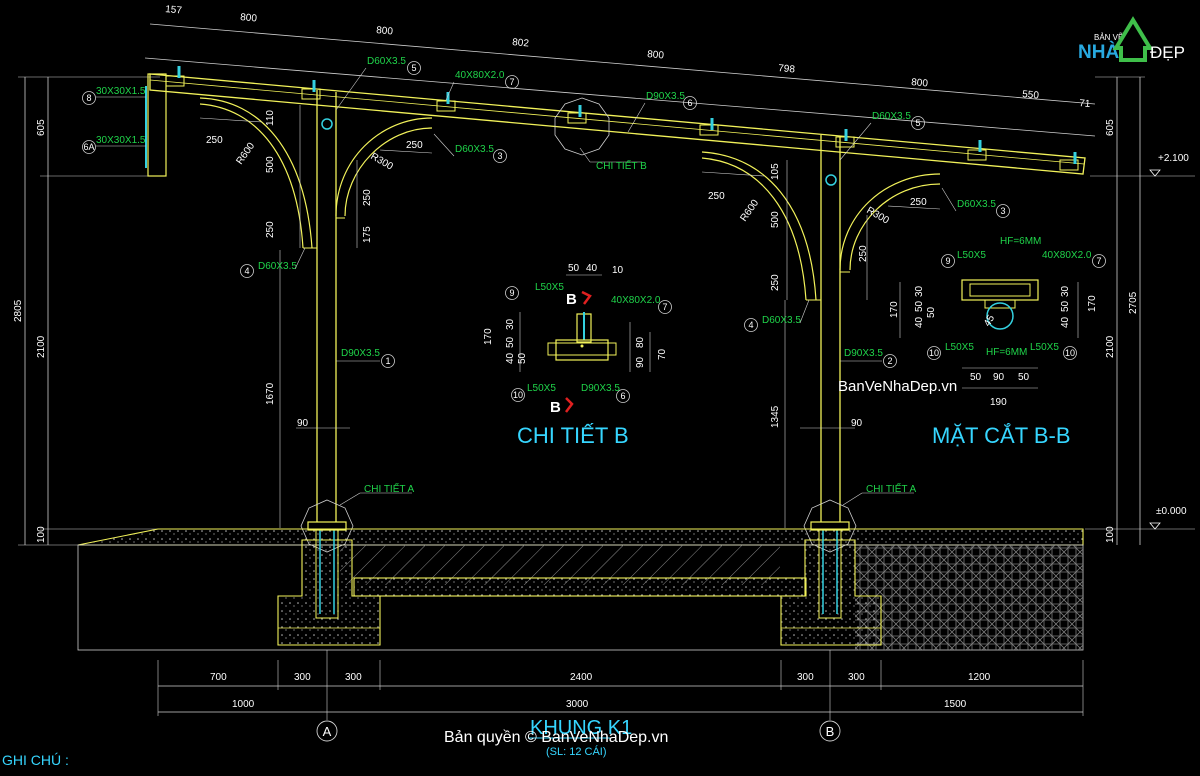 The height and width of the screenshot is (776, 1200). What do you see at coordinates (640, 362) in the screenshot?
I see `detb-h90: 90` at bounding box center [640, 362].